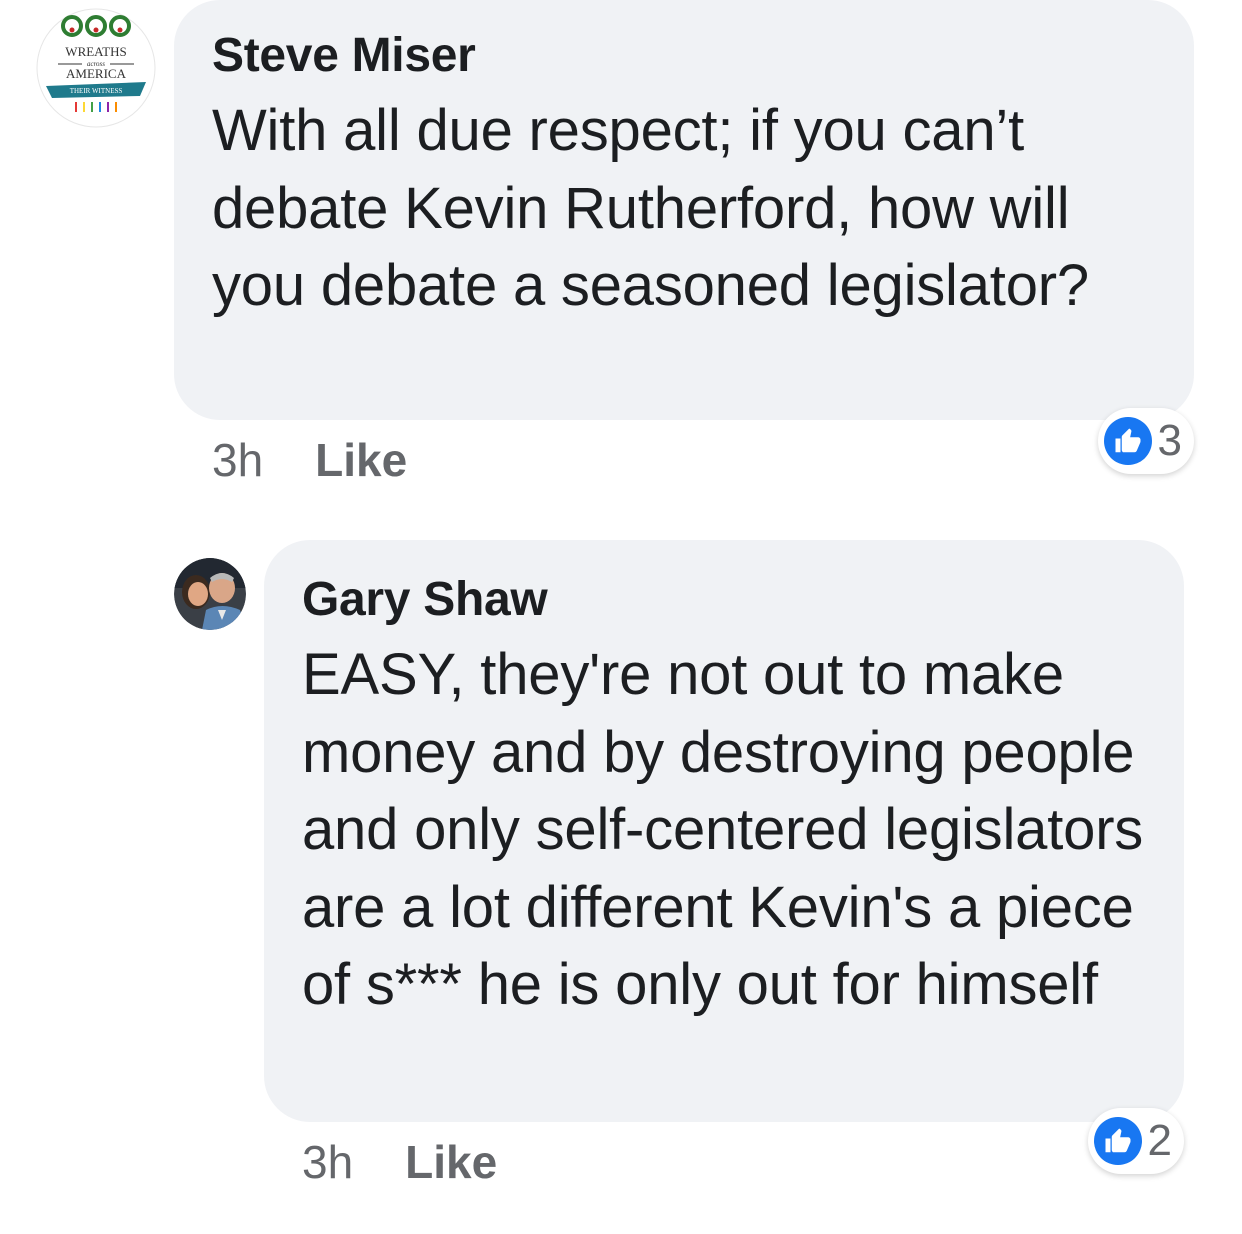 The width and height of the screenshot is (1242, 1234). I want to click on reaction-count-badge: 3, so click(1146, 441).